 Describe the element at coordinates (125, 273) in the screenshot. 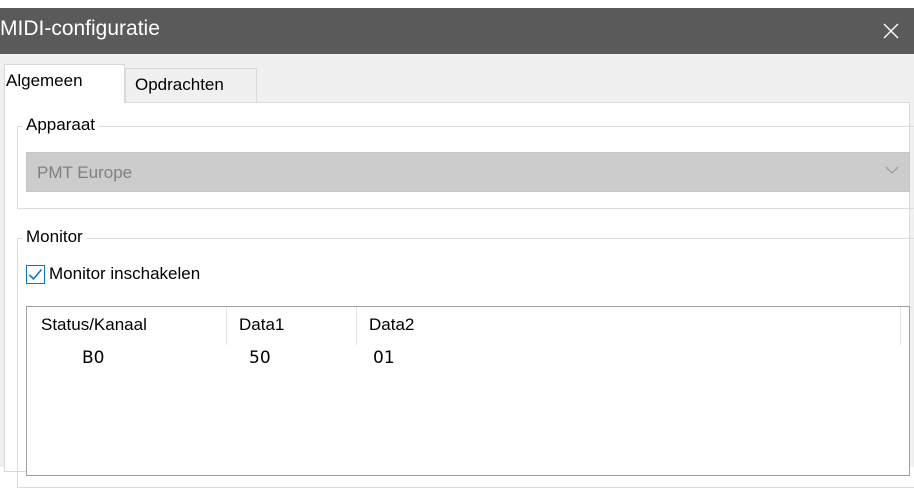

I see `monitor-enable-label: Monitor inschakelen` at that location.